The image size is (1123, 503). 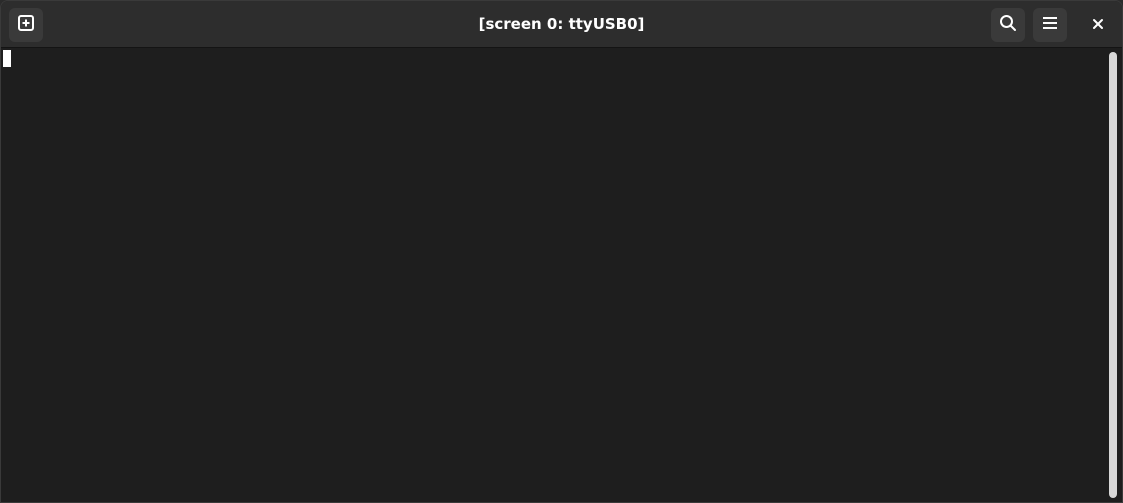 I want to click on search-icon, so click(x=1008, y=25).